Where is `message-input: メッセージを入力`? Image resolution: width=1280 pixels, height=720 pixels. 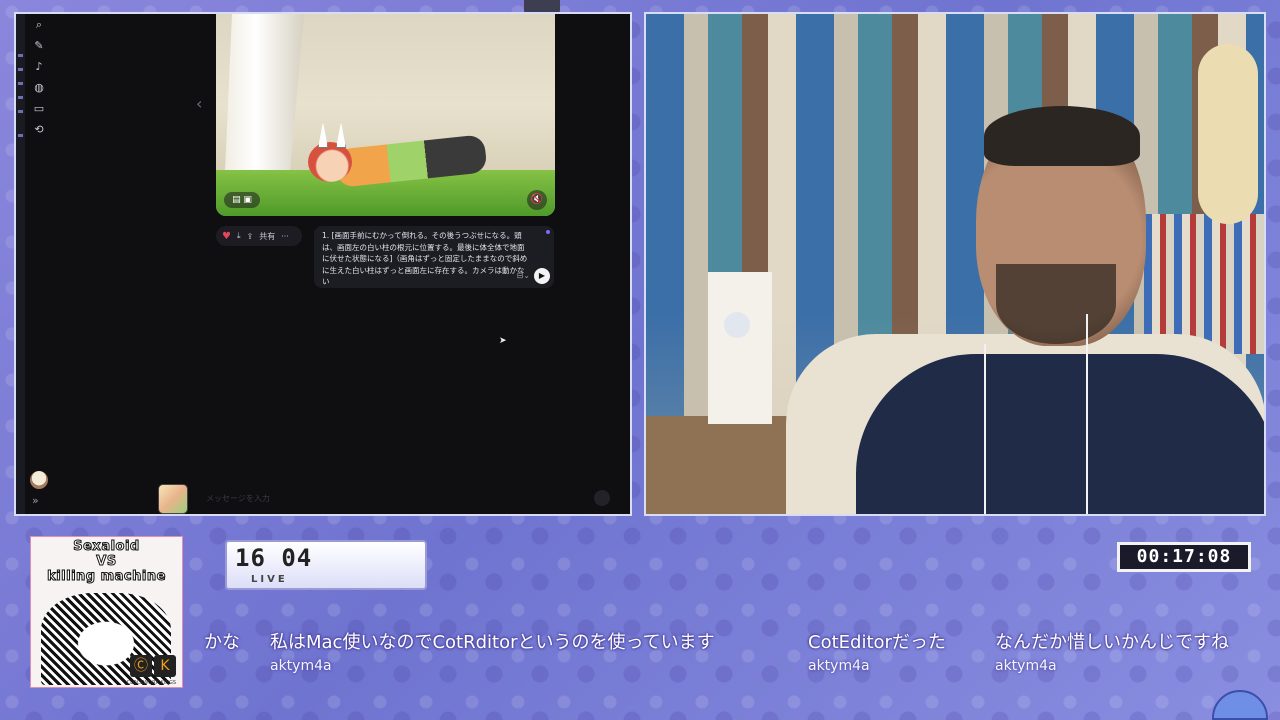
message-input: メッセージを入力 is located at coordinates (411, 499).